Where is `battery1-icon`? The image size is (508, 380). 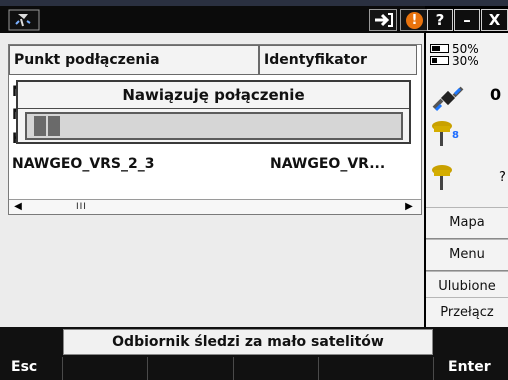 battery1-icon is located at coordinates (439, 48).